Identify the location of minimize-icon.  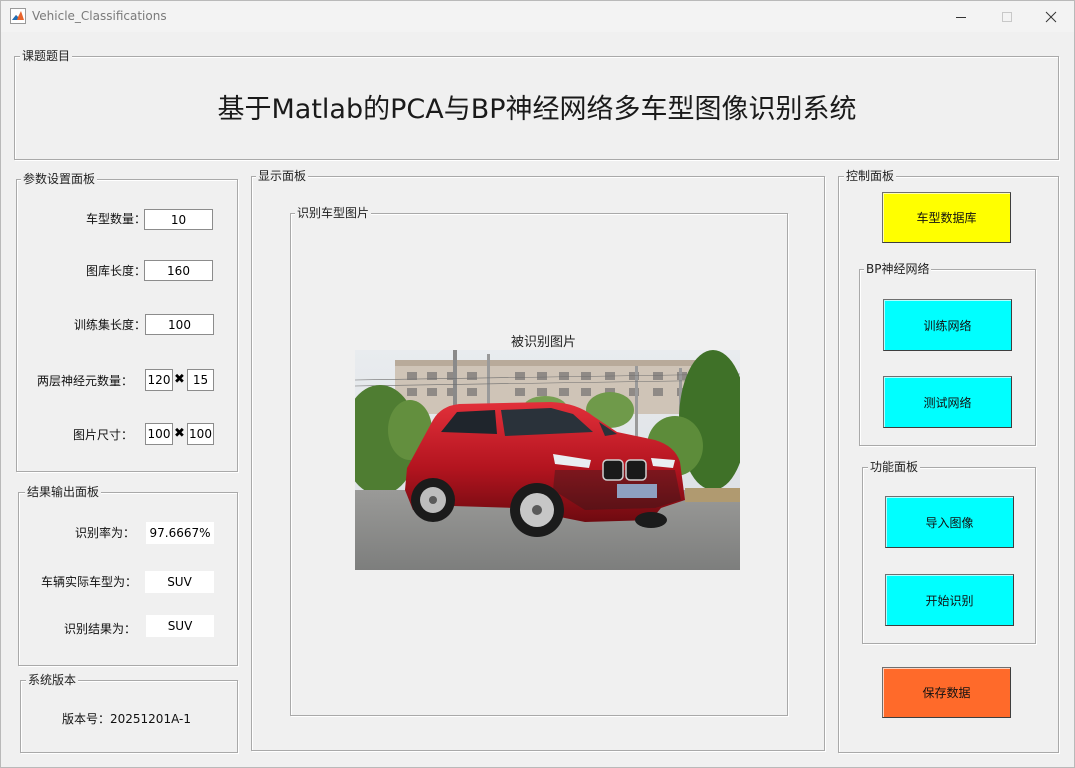
(961, 17).